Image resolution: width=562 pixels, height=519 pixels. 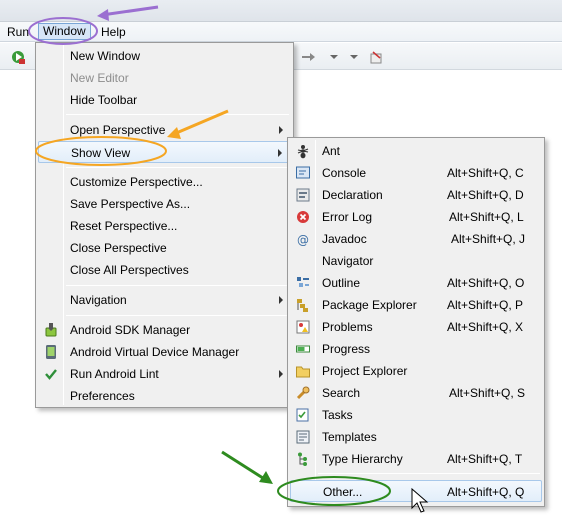 What do you see at coordinates (346, 349) in the screenshot?
I see `view-item-label: Progress` at bounding box center [346, 349].